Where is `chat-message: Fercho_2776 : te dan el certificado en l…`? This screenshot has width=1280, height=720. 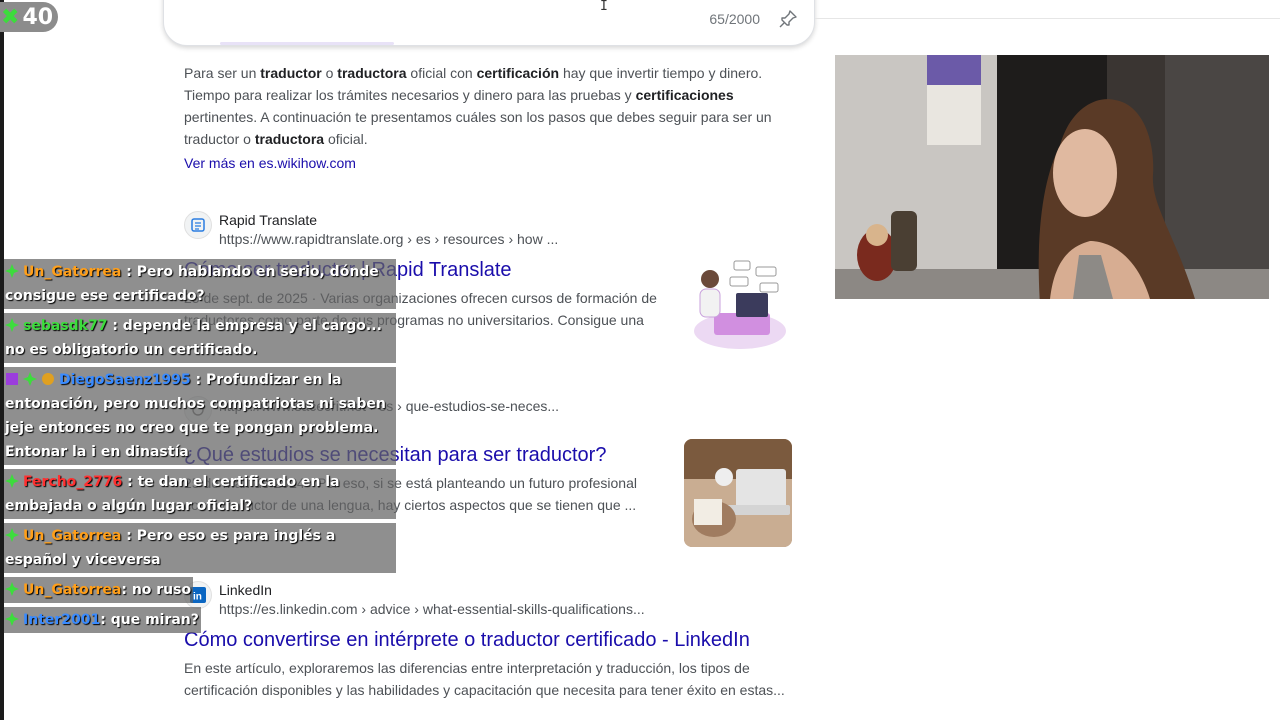 chat-message: Fercho_2776 : te dan el certificado en l… is located at coordinates (200, 494).